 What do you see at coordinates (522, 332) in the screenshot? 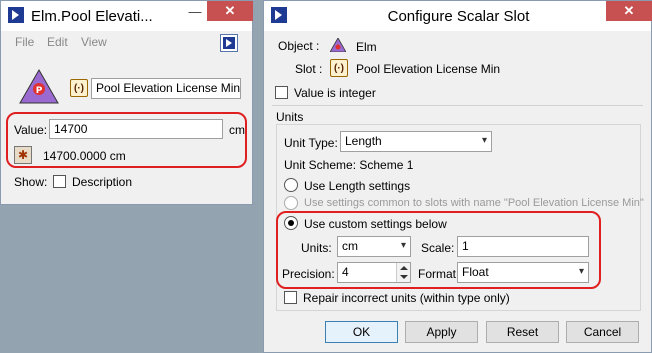
I see `reset-button: Reset` at bounding box center [522, 332].